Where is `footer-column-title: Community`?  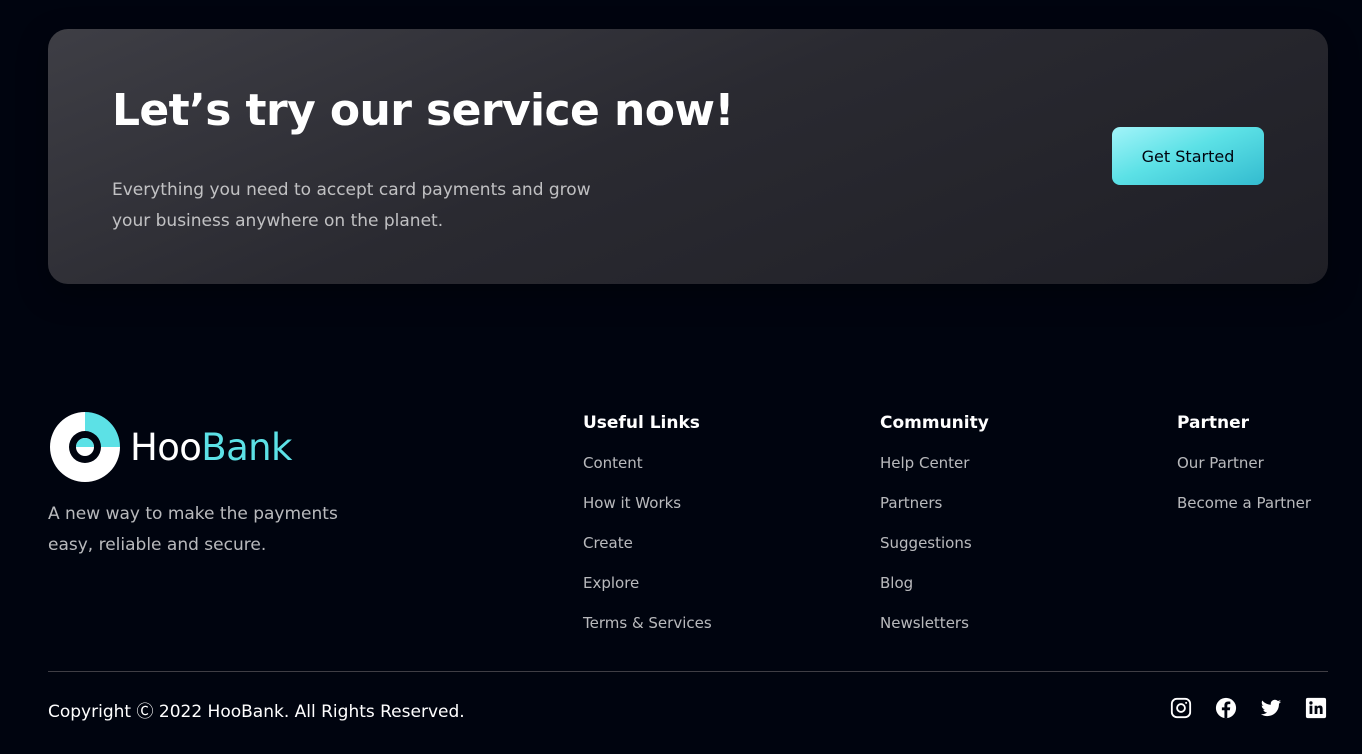
footer-column-title: Community is located at coordinates (934, 423).